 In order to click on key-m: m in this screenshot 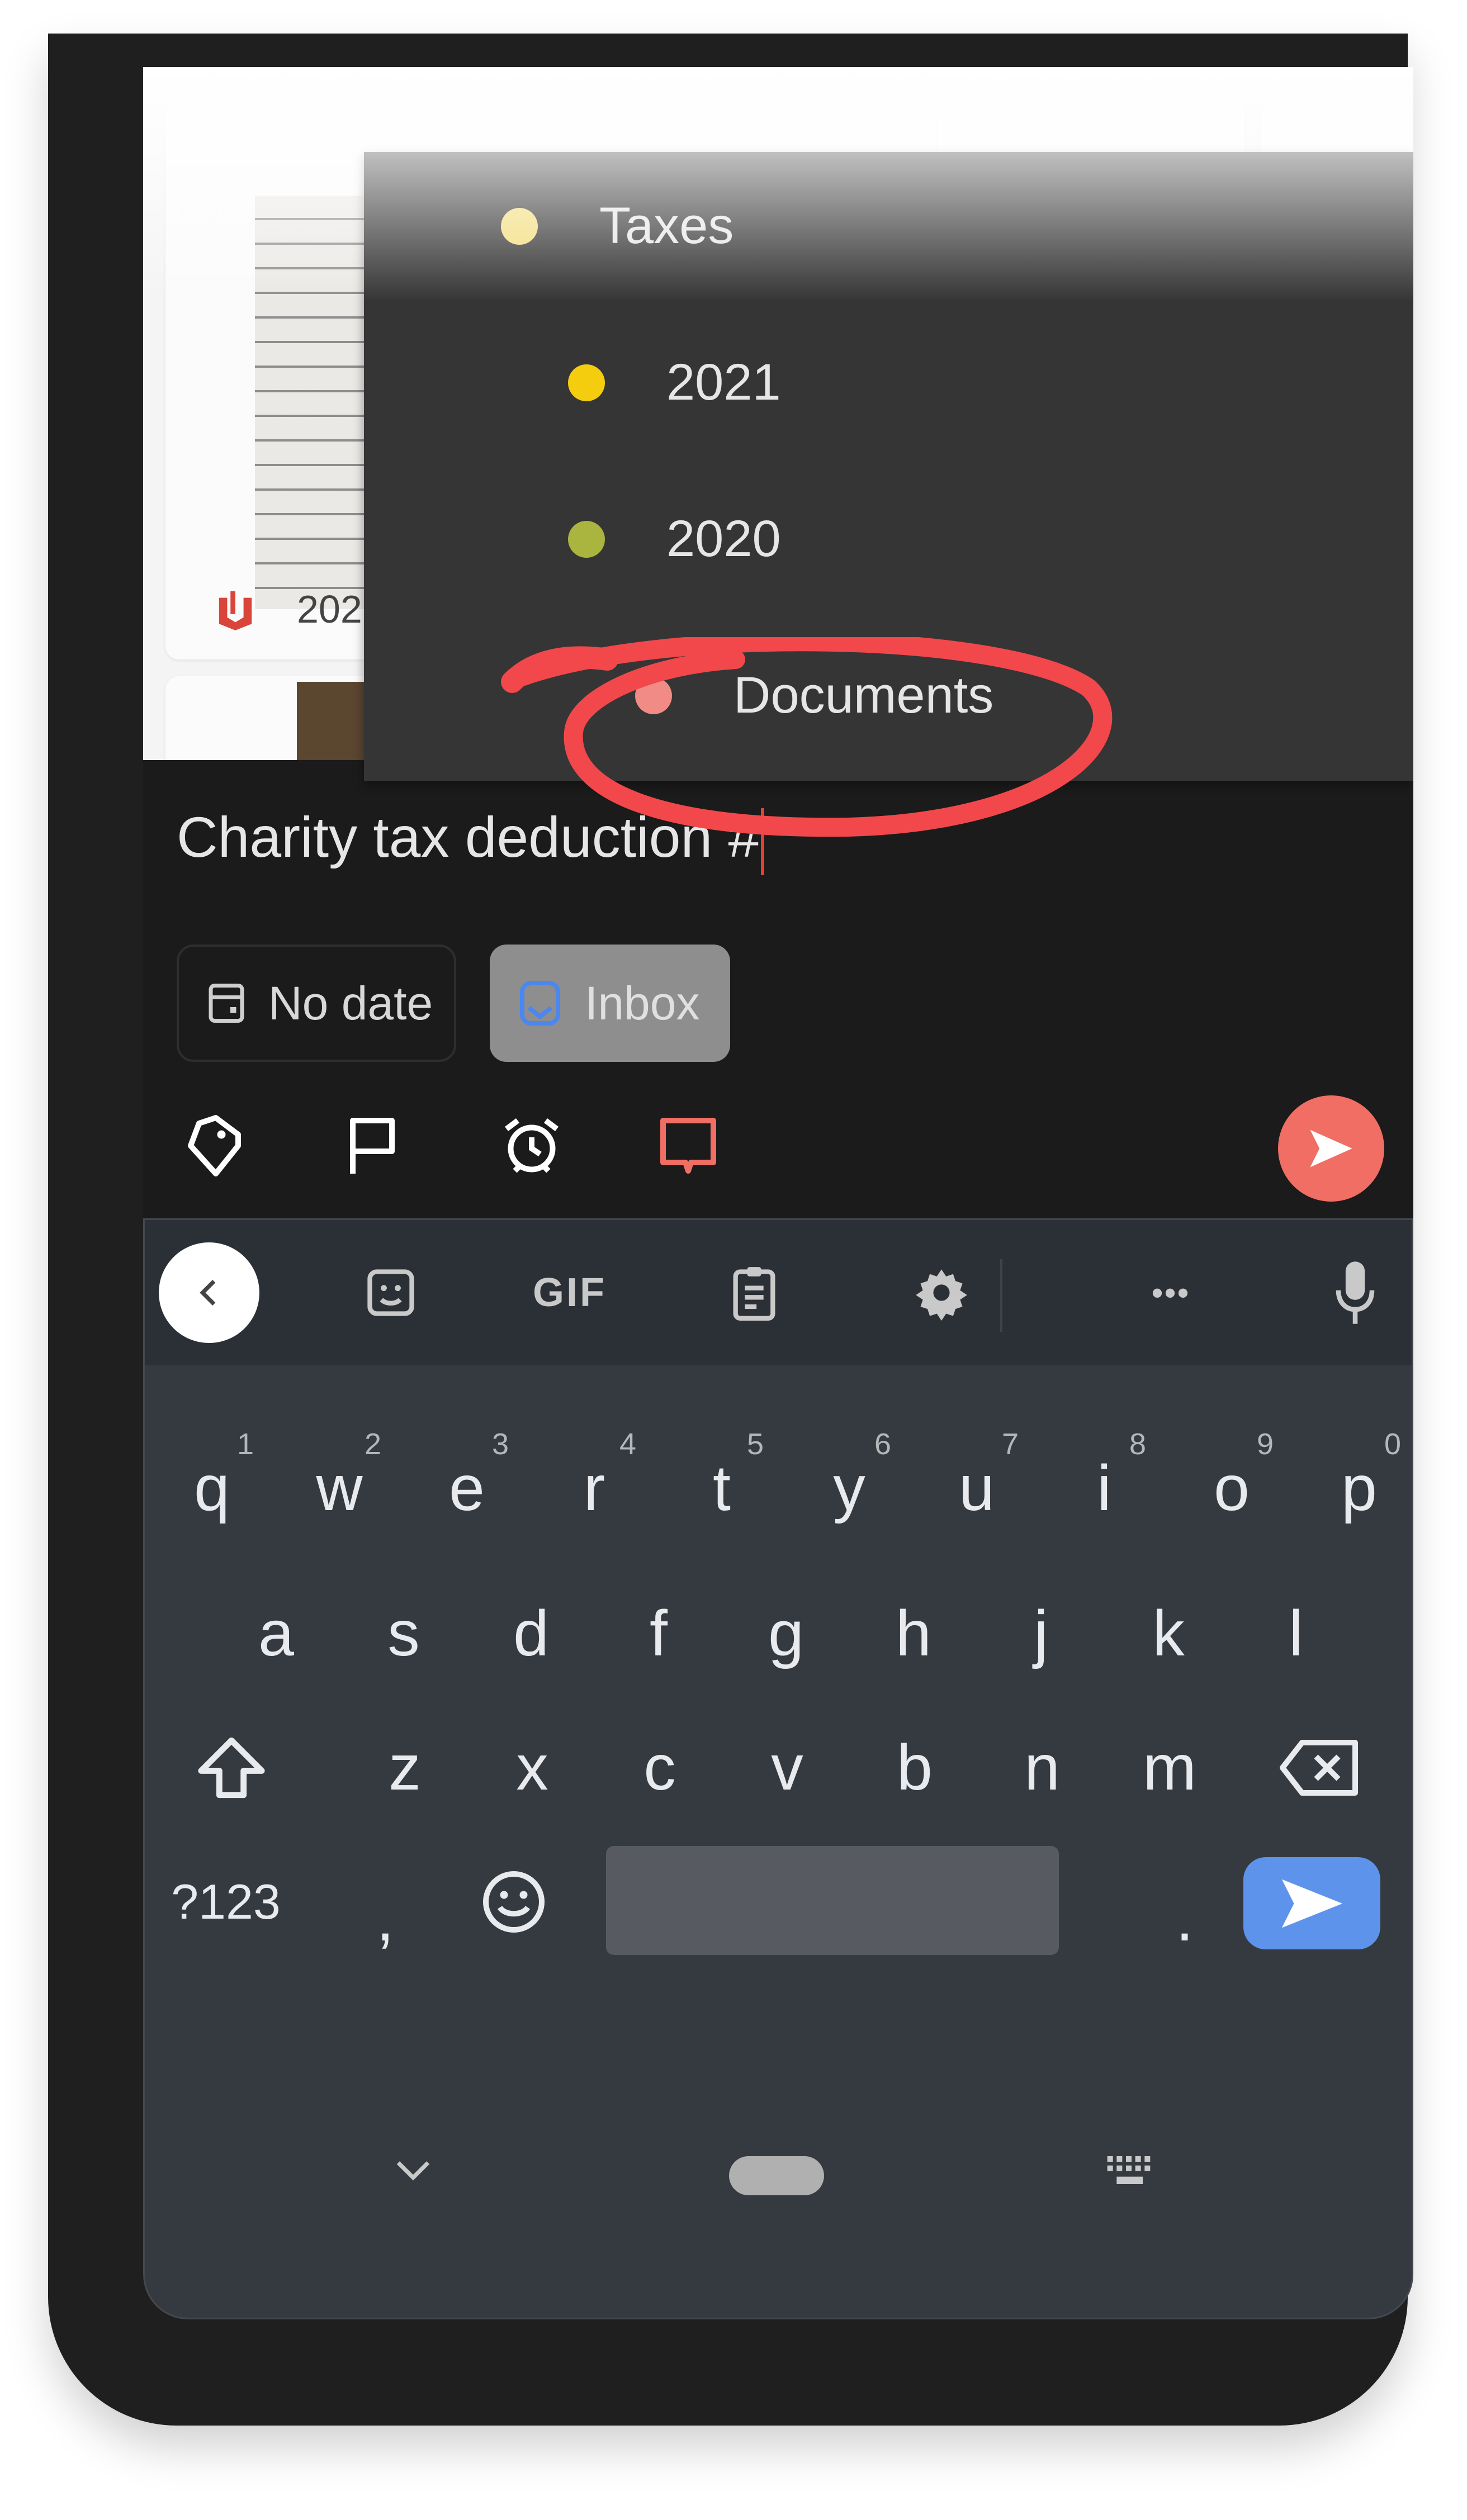, I will do `click(1169, 1768)`.